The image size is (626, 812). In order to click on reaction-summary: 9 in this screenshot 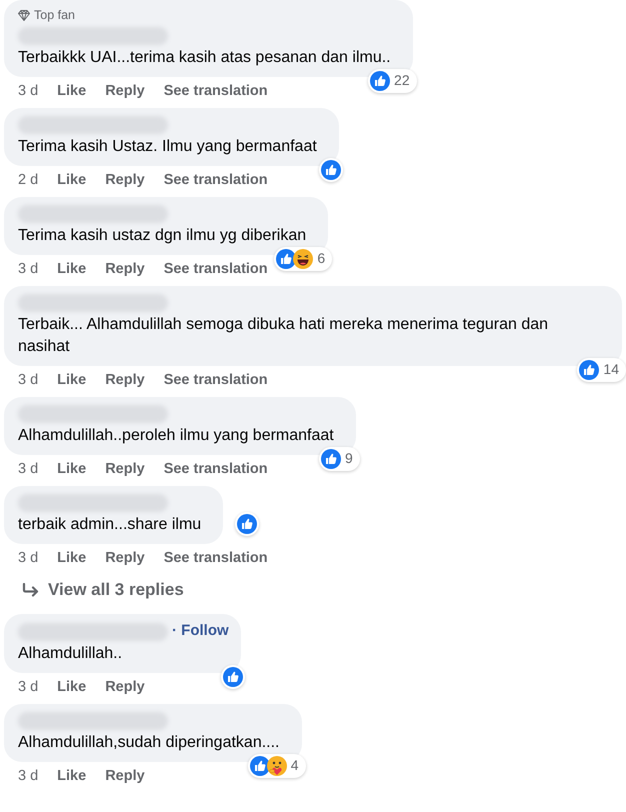, I will do `click(339, 458)`.